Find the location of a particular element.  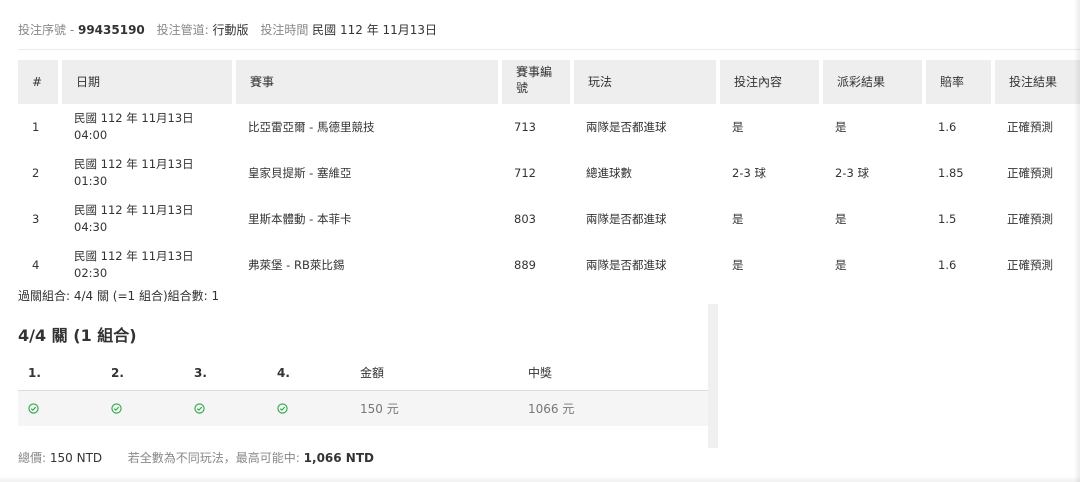

max-win-value: 1,066 NTD is located at coordinates (338, 458).